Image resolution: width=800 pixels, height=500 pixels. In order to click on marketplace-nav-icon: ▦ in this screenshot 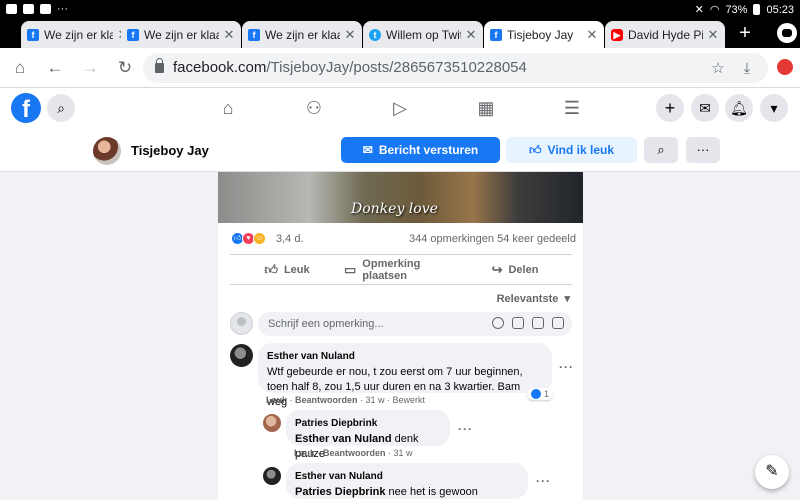, I will do `click(486, 108)`.